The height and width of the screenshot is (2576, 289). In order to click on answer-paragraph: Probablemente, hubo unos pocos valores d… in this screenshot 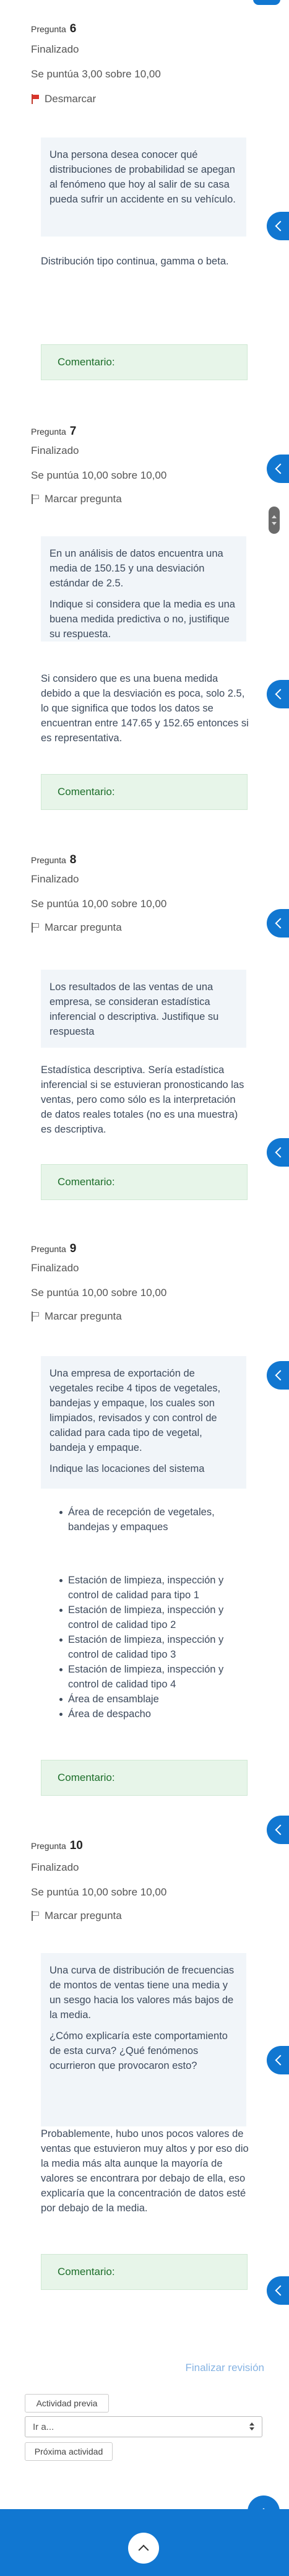, I will do `click(145, 2171)`.